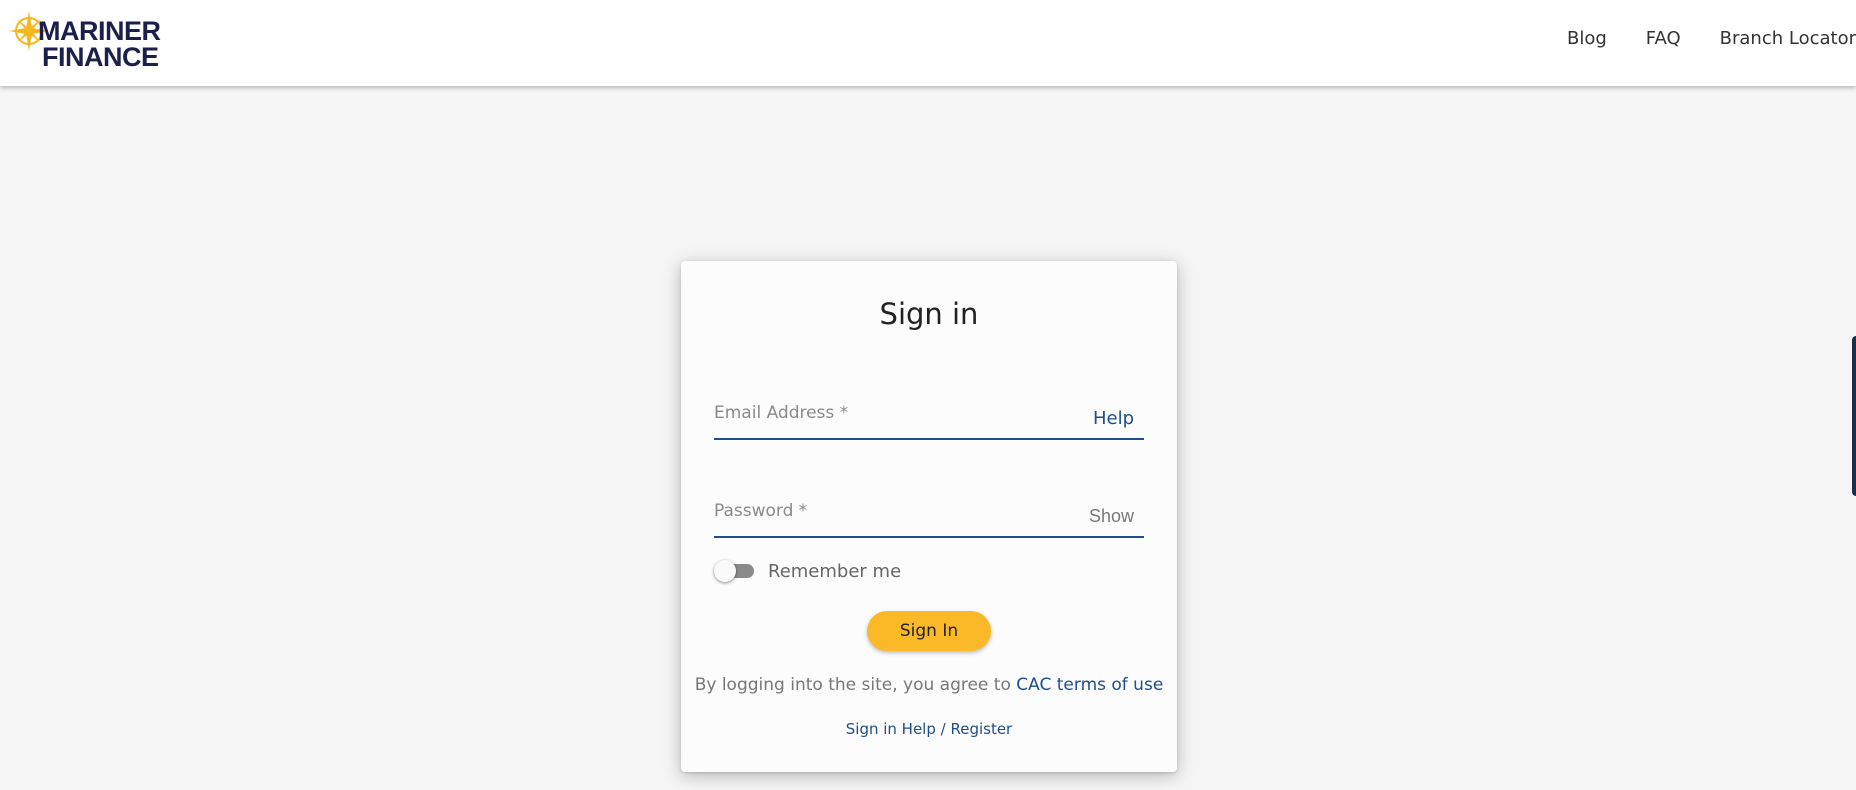 The image size is (1856, 790). What do you see at coordinates (1587, 39) in the screenshot?
I see `nav-blog-link: Blog` at bounding box center [1587, 39].